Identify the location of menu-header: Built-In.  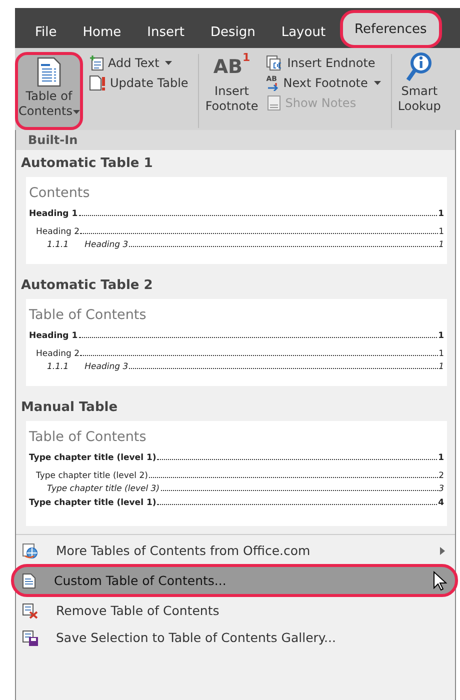
(235, 140).